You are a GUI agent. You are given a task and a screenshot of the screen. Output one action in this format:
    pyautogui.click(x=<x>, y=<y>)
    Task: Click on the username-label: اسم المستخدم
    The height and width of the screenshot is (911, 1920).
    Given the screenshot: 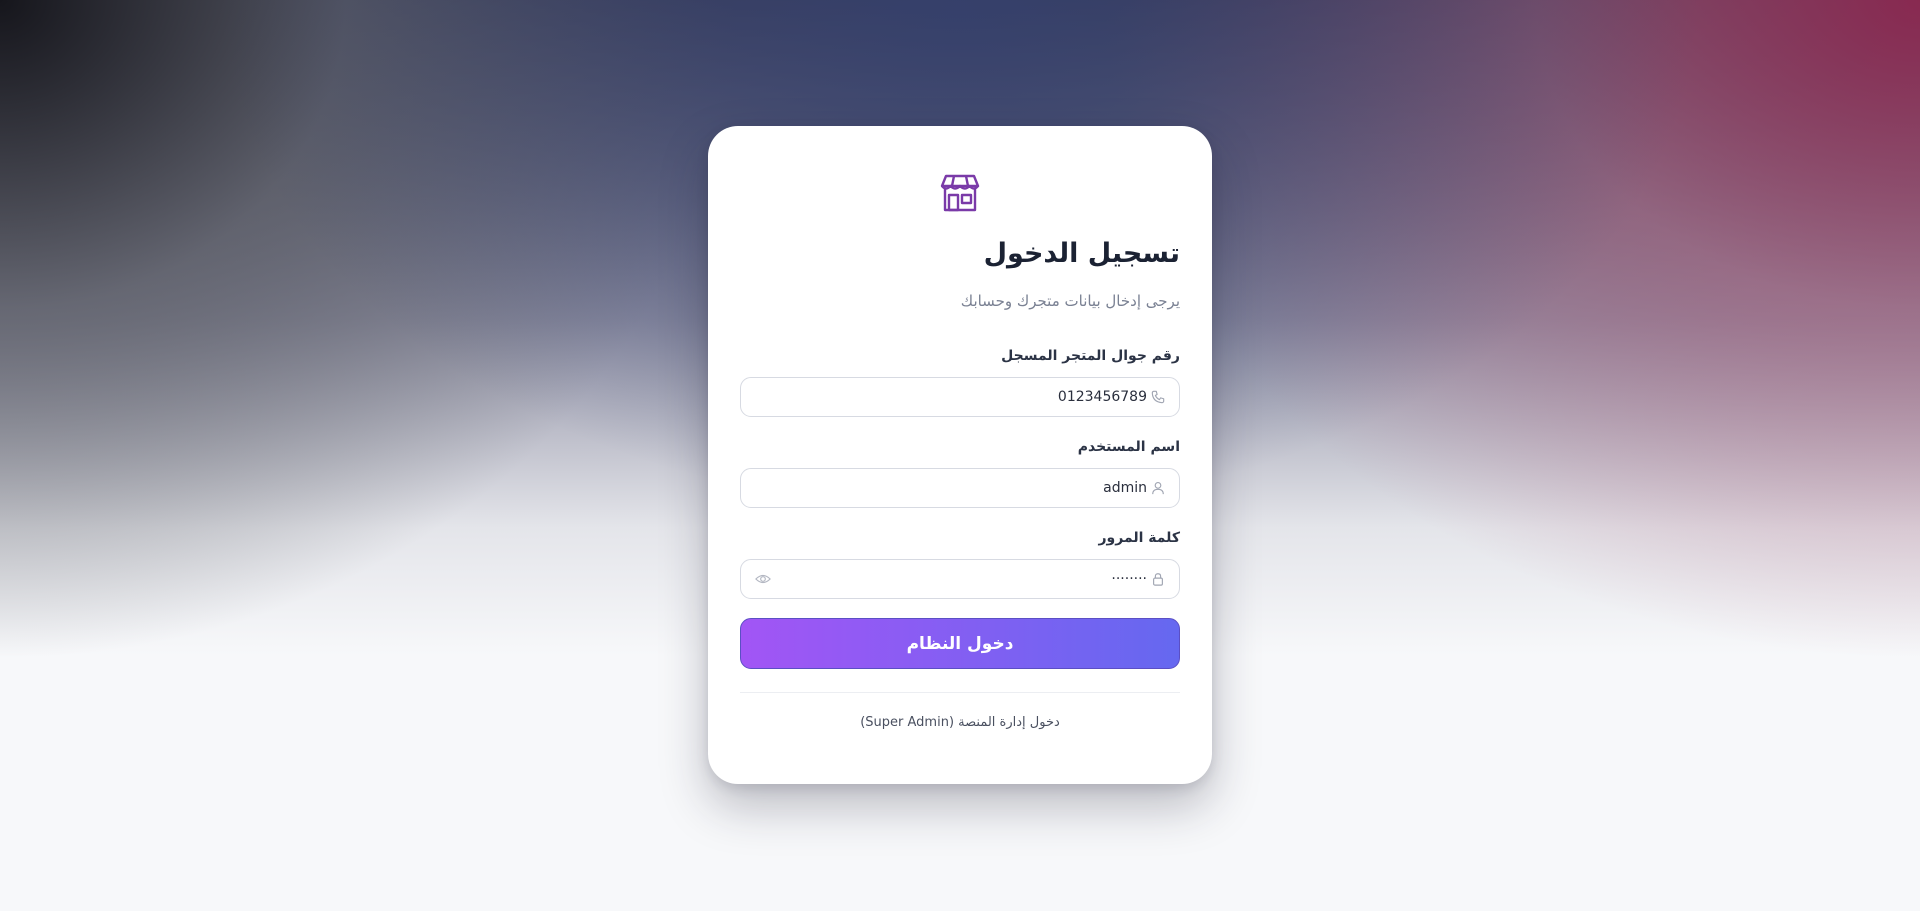 What is the action you would take?
    pyautogui.click(x=1128, y=447)
    